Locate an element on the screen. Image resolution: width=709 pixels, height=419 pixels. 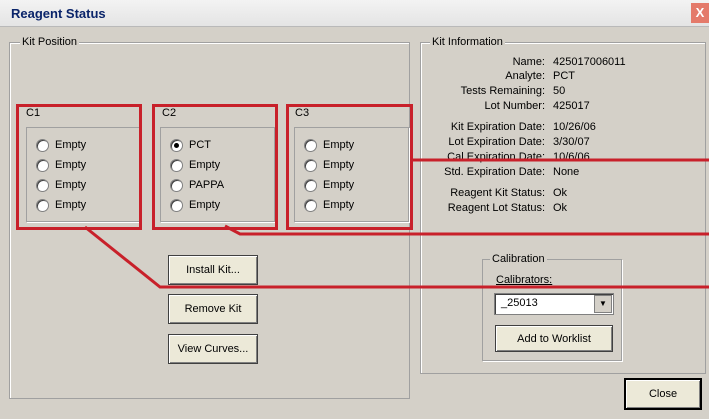
kit-position-legend: Kit Position is located at coordinates (50, 42).